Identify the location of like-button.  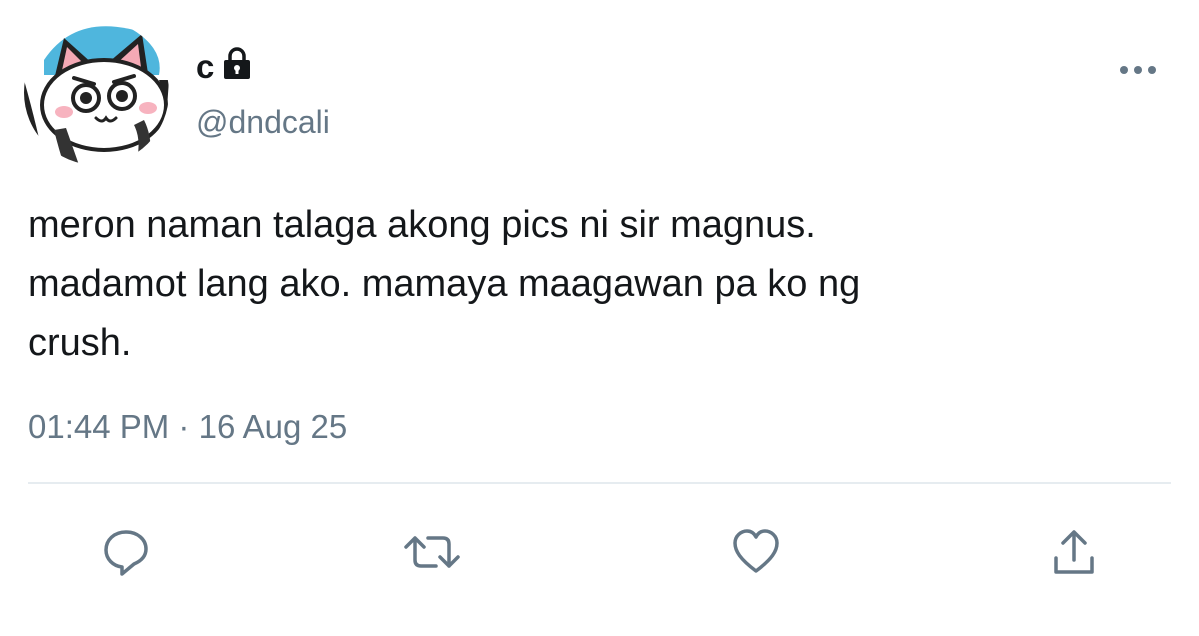
(756, 552).